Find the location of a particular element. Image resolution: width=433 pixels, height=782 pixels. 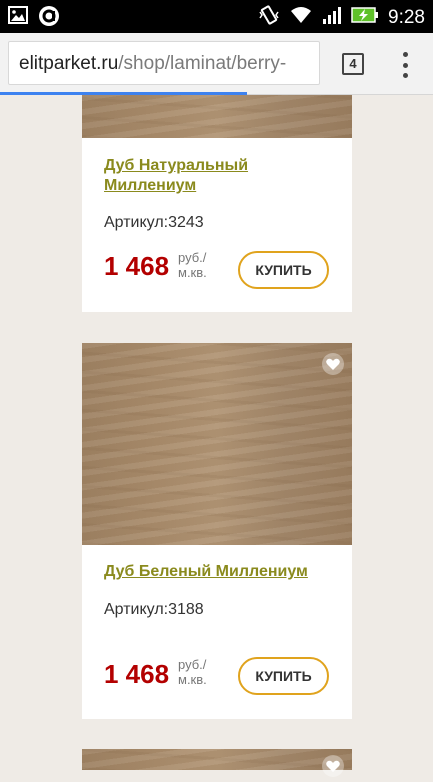

url-bar: elitparket.ru/shop/laminat/berry- is located at coordinates (164, 63).